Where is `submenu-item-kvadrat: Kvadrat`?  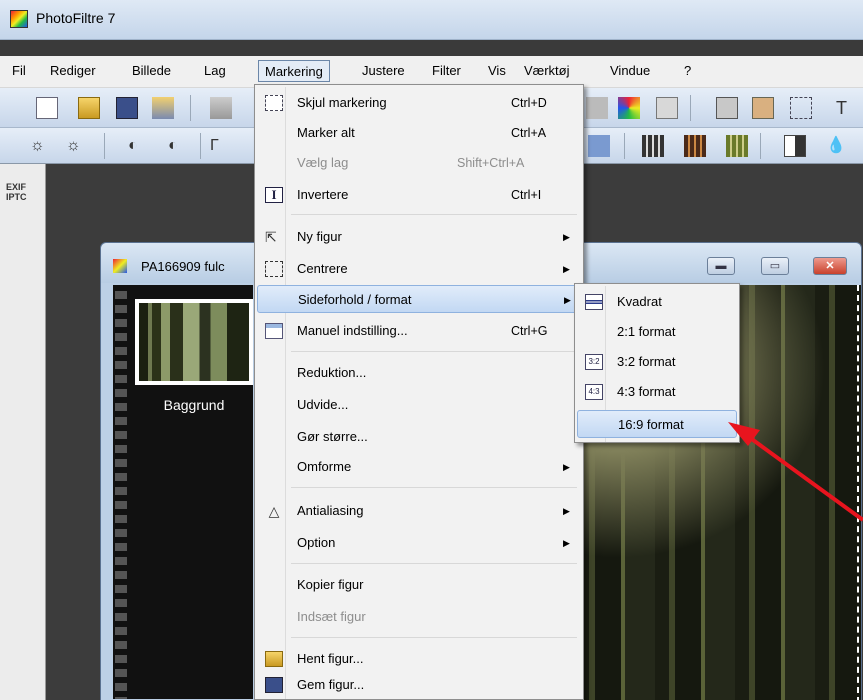 submenu-item-kvadrat: Kvadrat is located at coordinates (657, 302).